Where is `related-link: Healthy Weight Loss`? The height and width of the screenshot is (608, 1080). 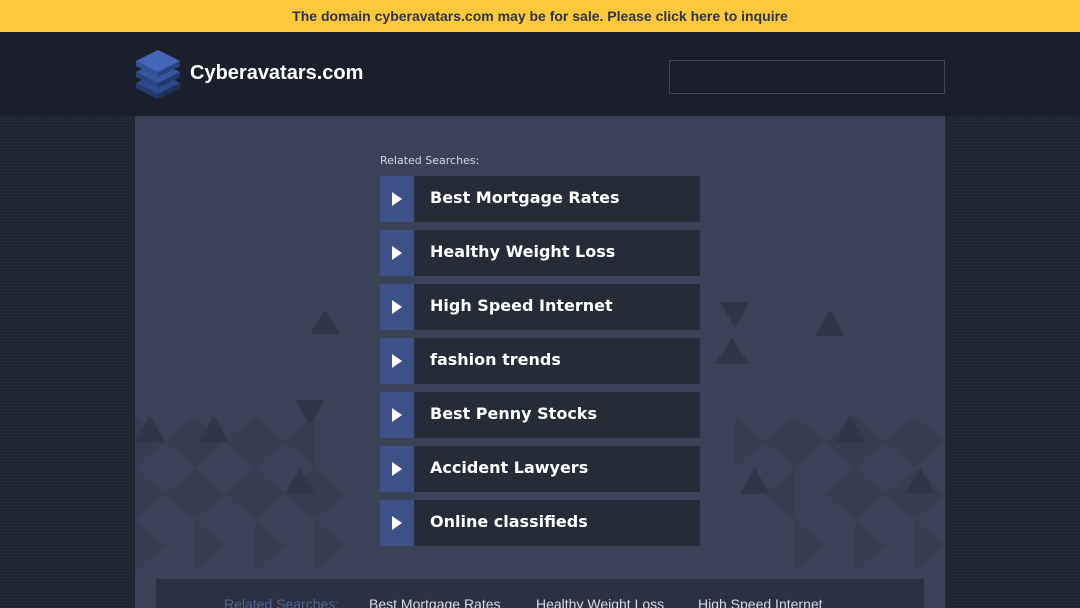
related-link: Healthy Weight Loss is located at coordinates (540, 253).